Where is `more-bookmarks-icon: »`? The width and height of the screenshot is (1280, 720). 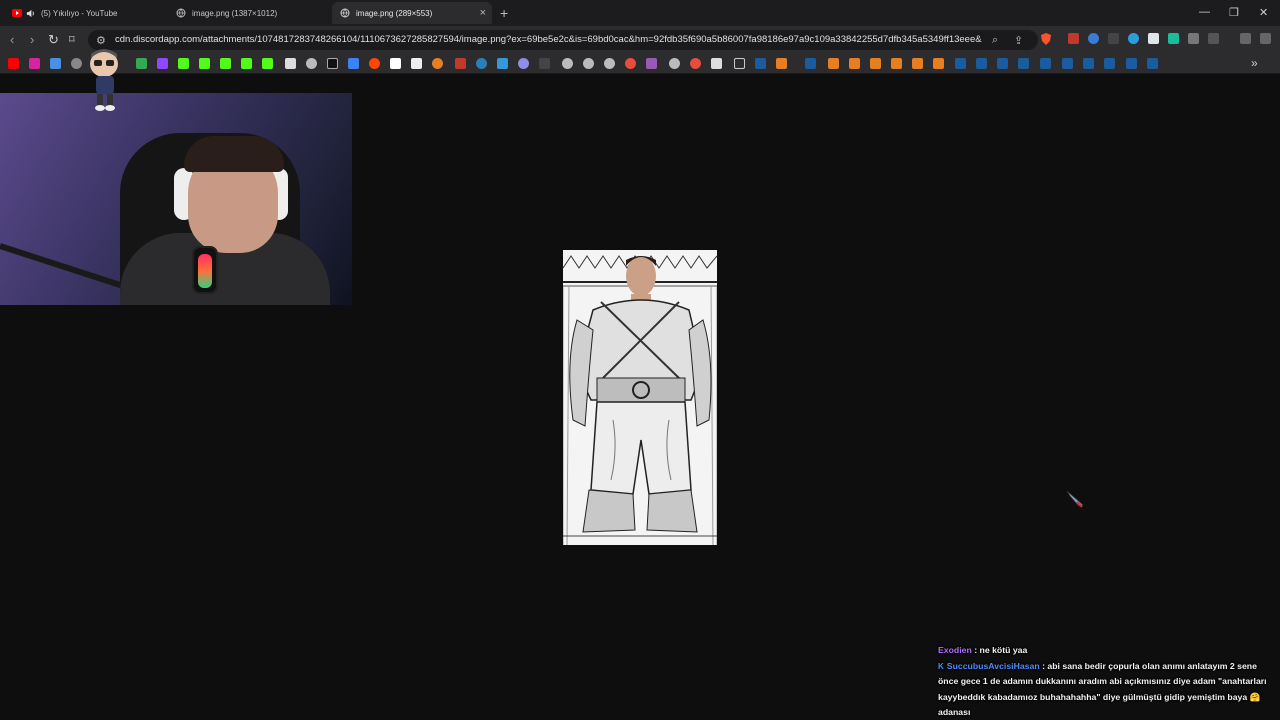
more-bookmarks-icon: » is located at coordinates (1254, 63).